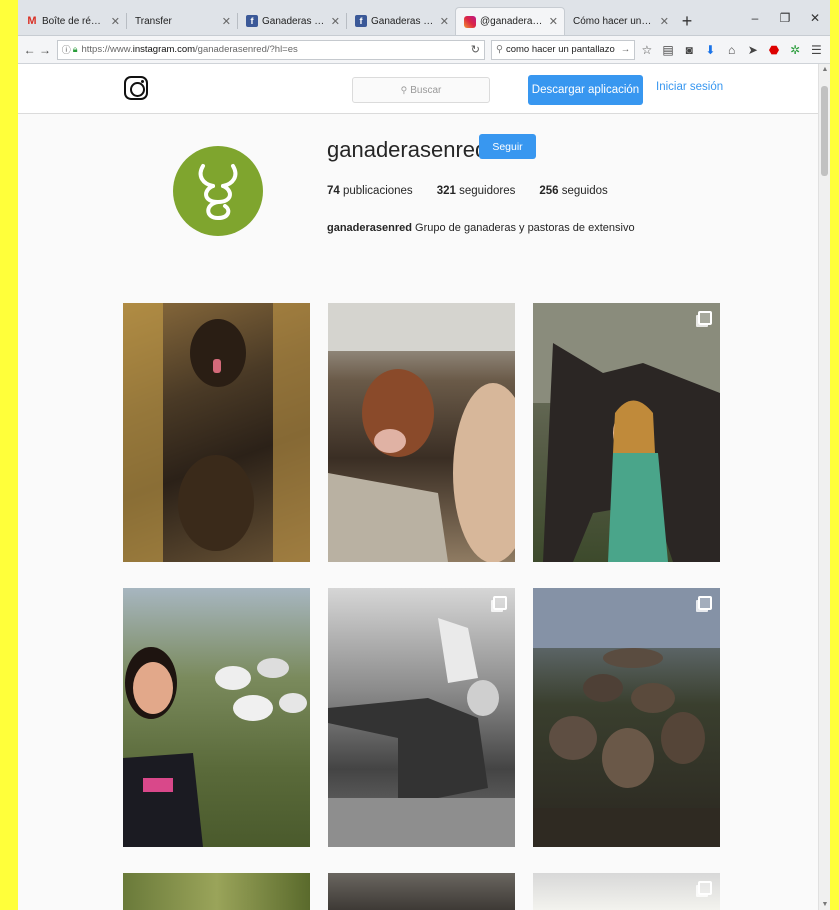 Image resolution: width=839 pixels, height=910 pixels. I want to click on followers-count: 321, so click(446, 191).